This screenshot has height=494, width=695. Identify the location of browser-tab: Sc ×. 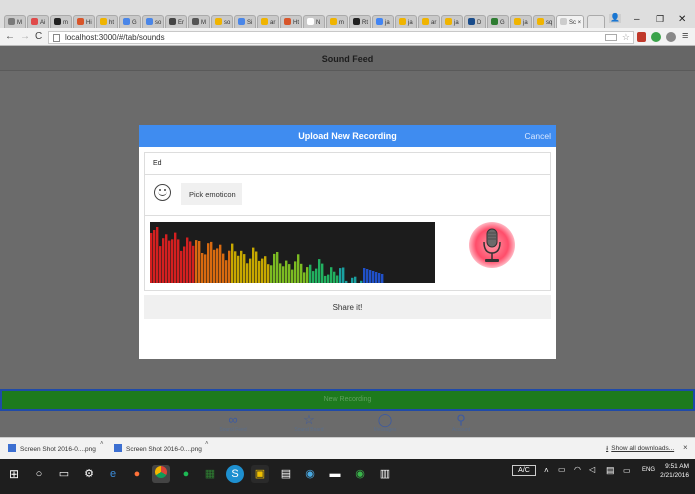
(570, 22).